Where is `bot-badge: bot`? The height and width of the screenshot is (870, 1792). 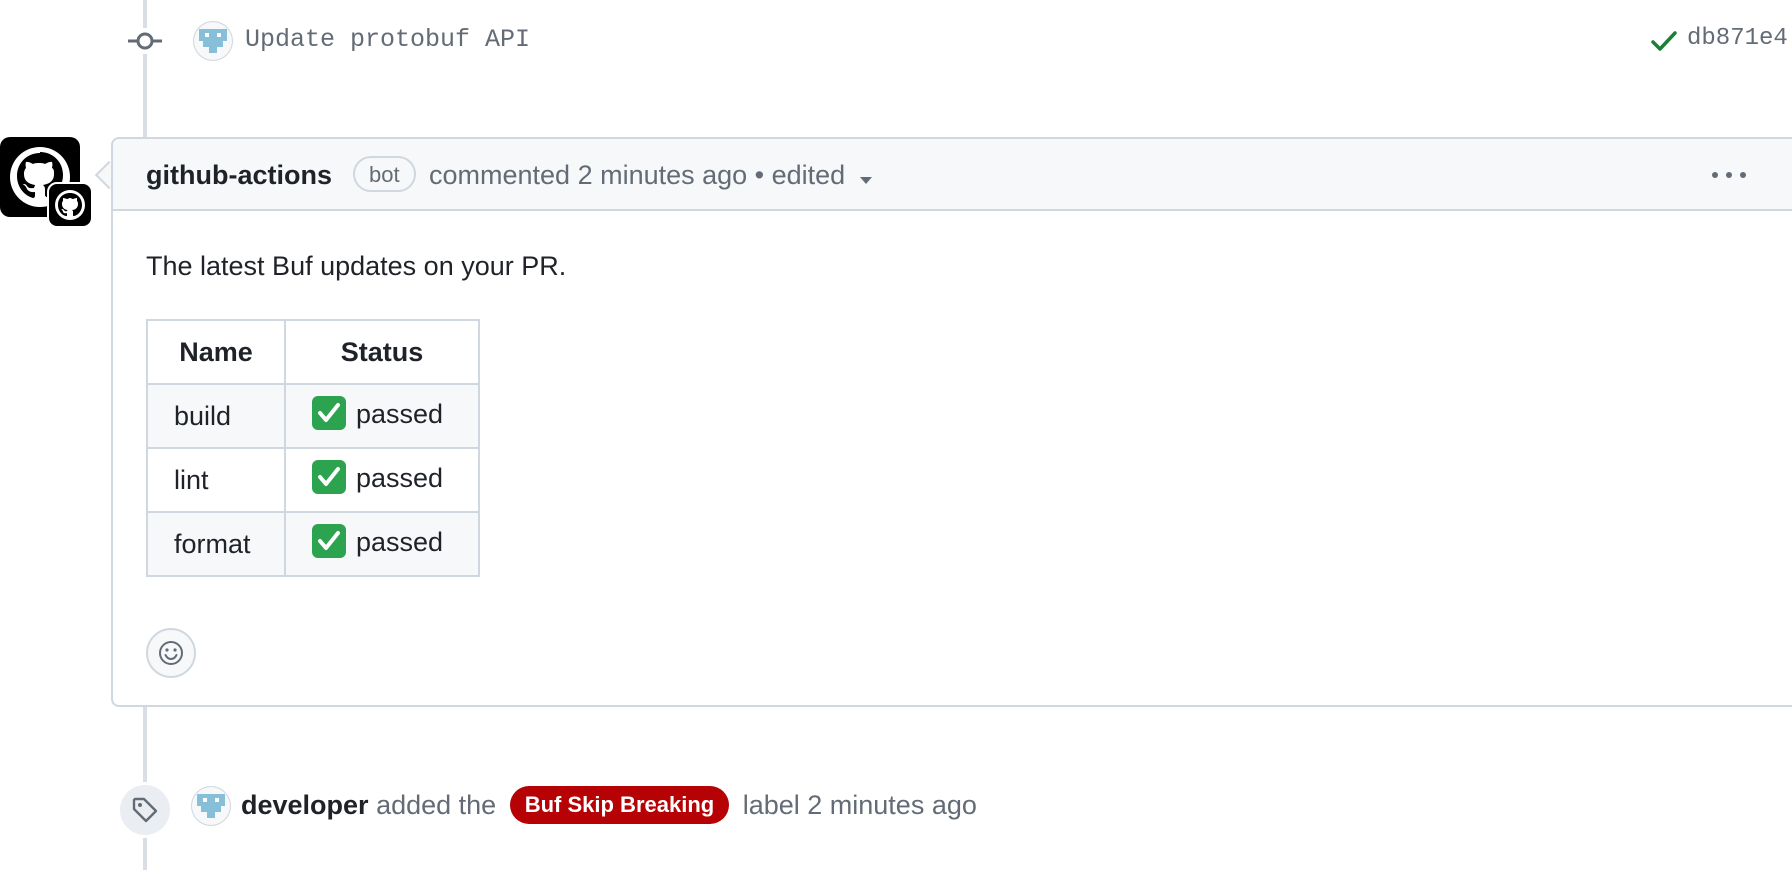
bot-badge: bot is located at coordinates (384, 174).